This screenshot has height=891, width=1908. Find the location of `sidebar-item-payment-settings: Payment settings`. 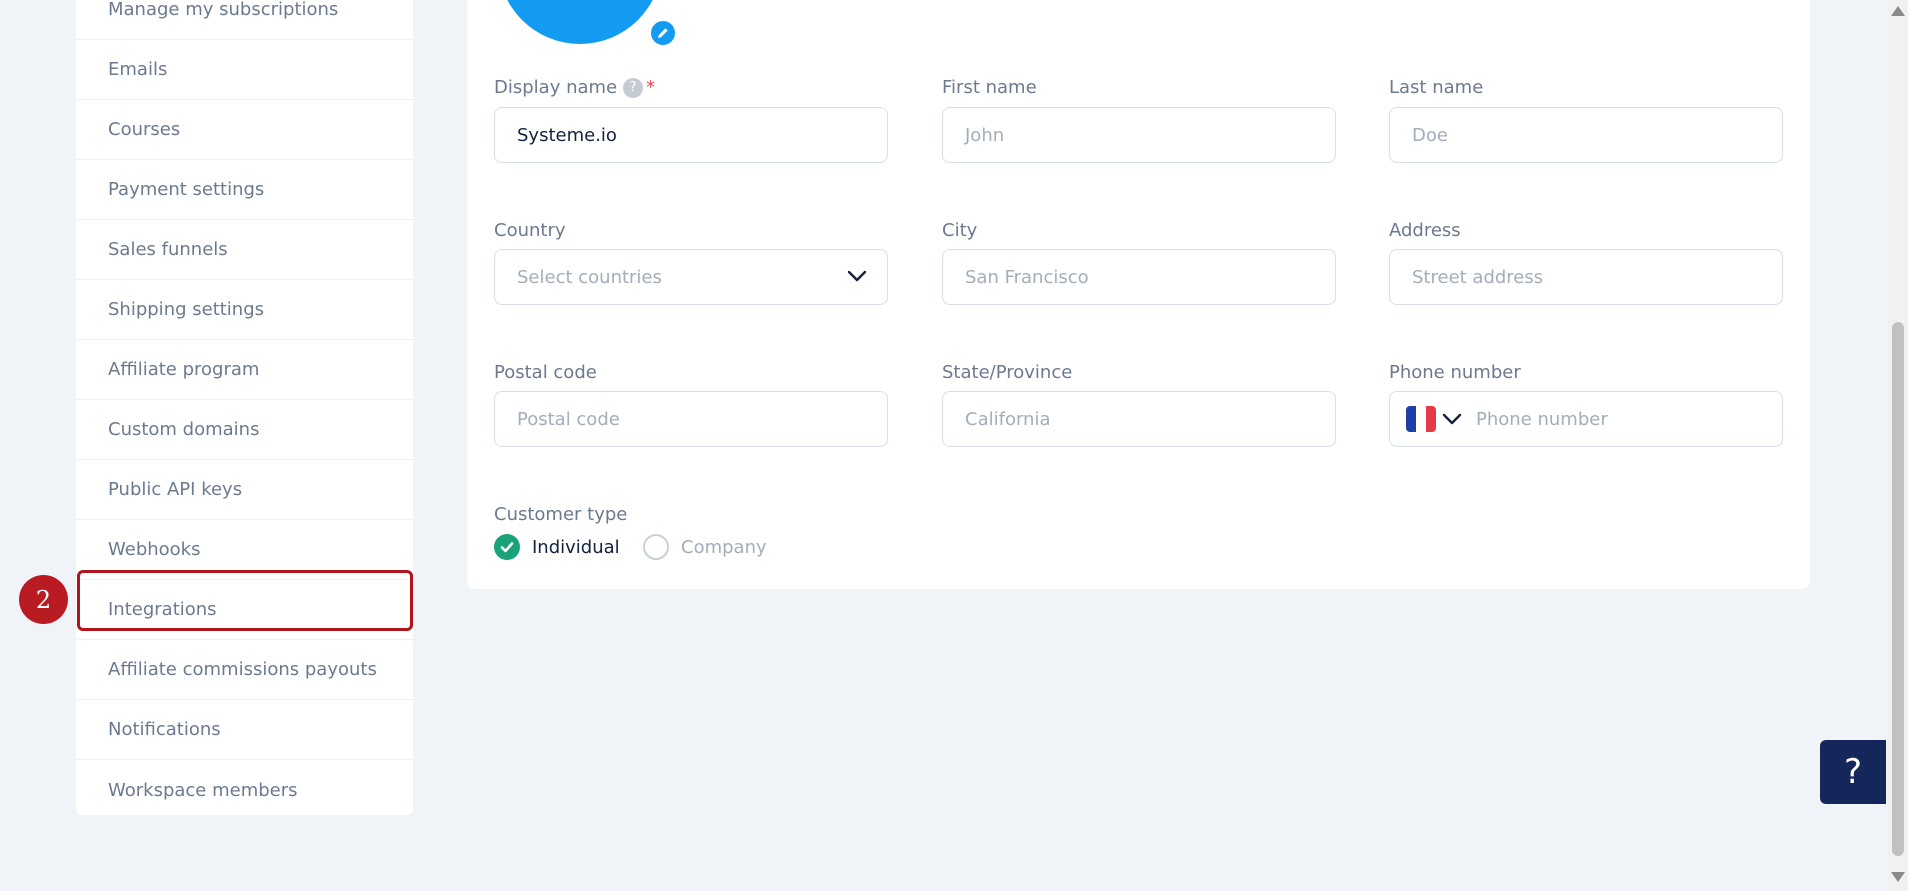

sidebar-item-payment-settings: Payment settings is located at coordinates (244, 190).